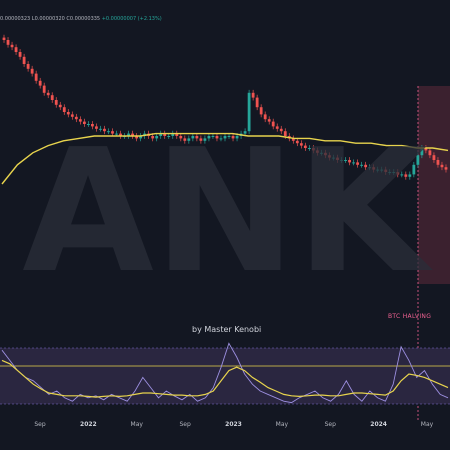 The image size is (450, 450). Describe the element at coordinates (410, 316) in the screenshot. I see `halving-label: BTC HALVING` at that location.